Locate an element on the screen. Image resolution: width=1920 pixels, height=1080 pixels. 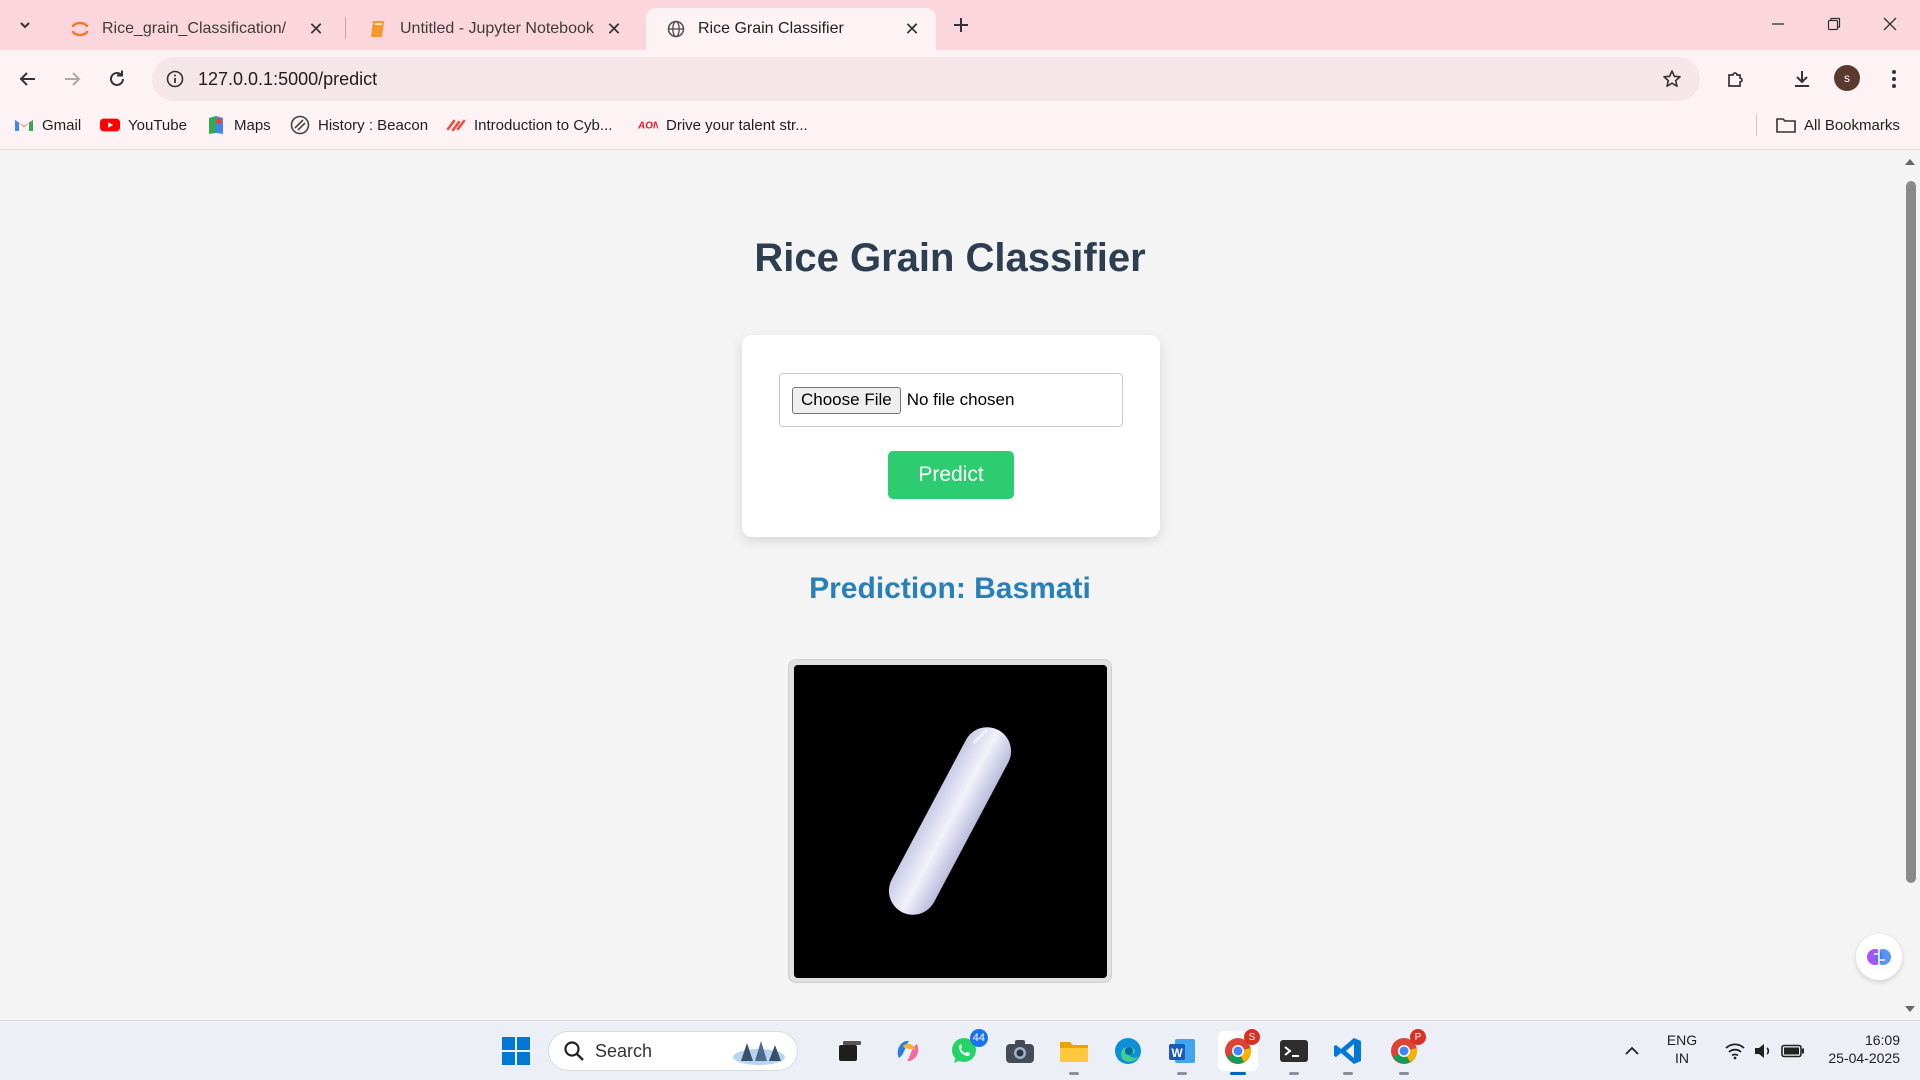
bookmark-history-beacon: History : Beacon is located at coordinates (359, 125).